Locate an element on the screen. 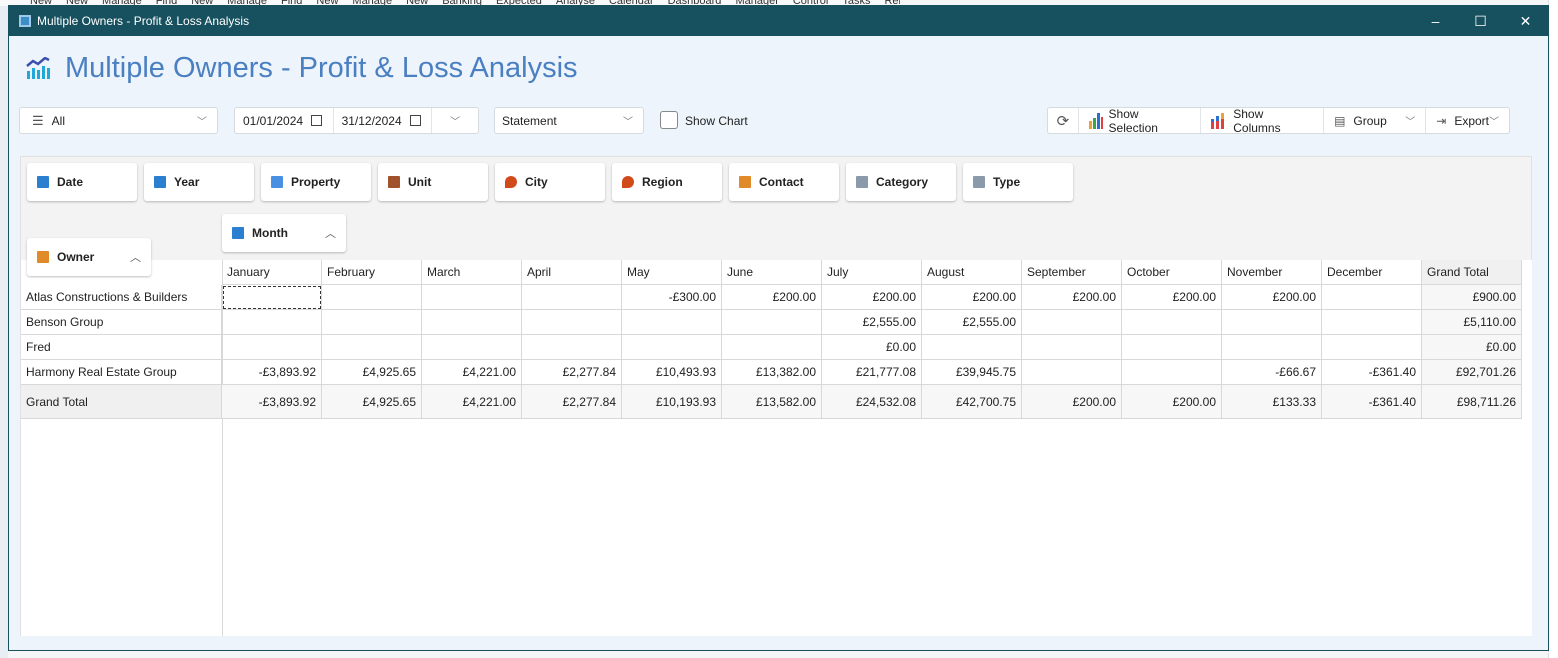 This screenshot has height=658, width=1558. field-chip-contact: Contact is located at coordinates (784, 182).